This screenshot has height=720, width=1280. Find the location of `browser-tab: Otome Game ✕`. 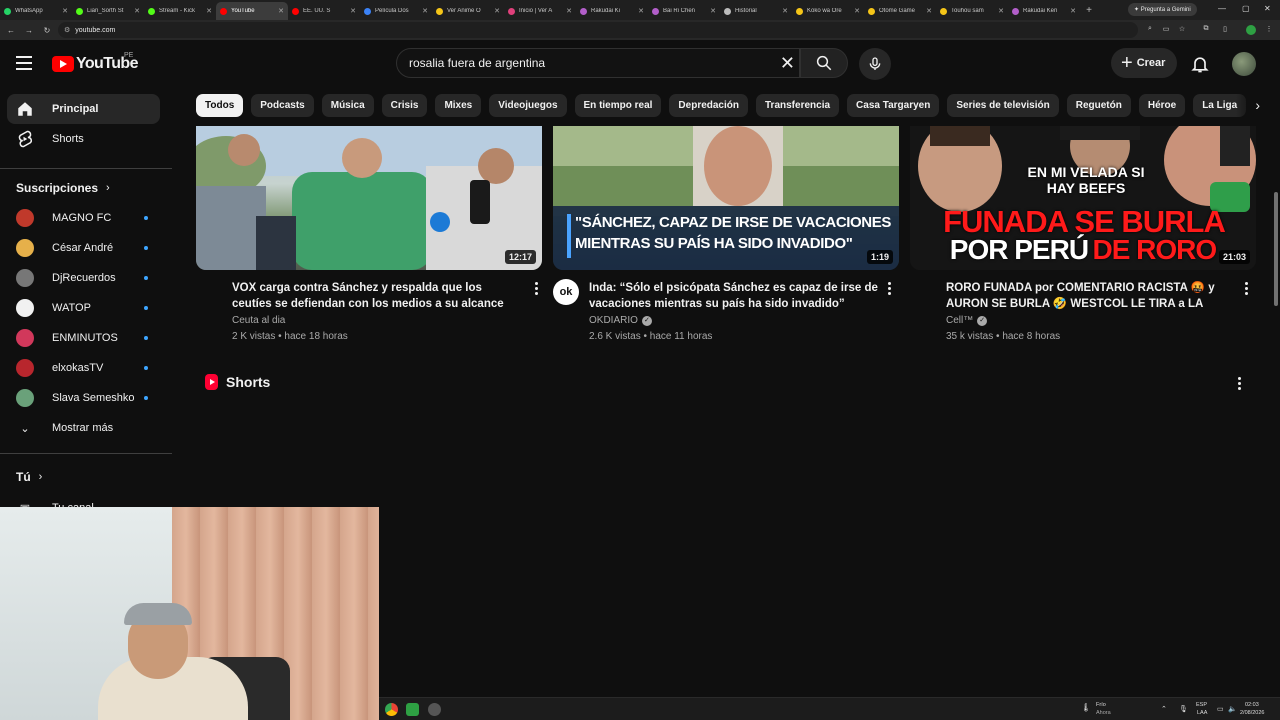

browser-tab: Otome Game ✕ is located at coordinates (900, 11).